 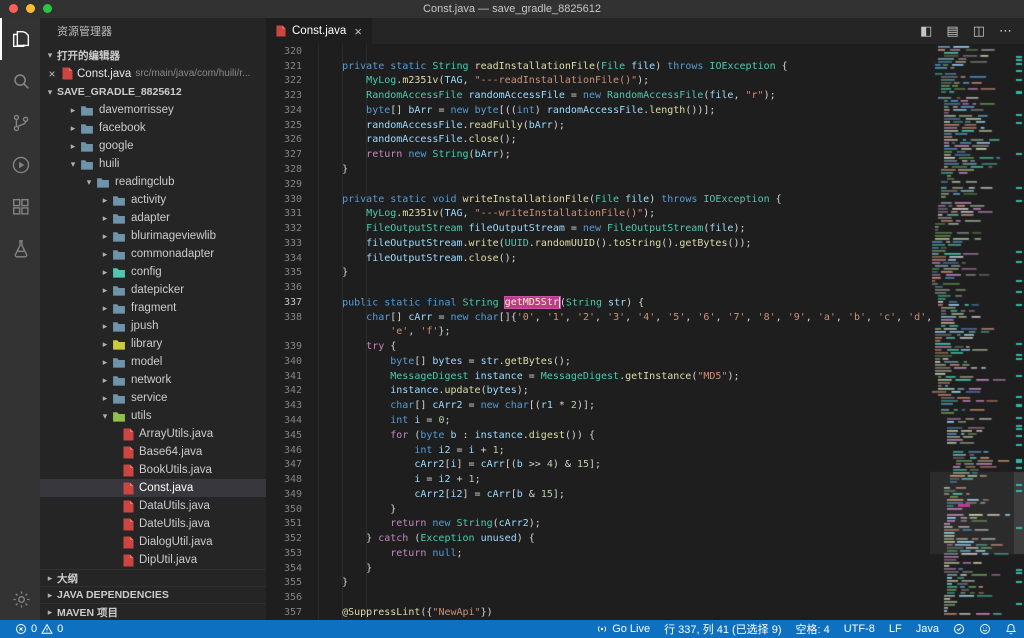 I want to click on line-number: 335, so click(x=292, y=273).